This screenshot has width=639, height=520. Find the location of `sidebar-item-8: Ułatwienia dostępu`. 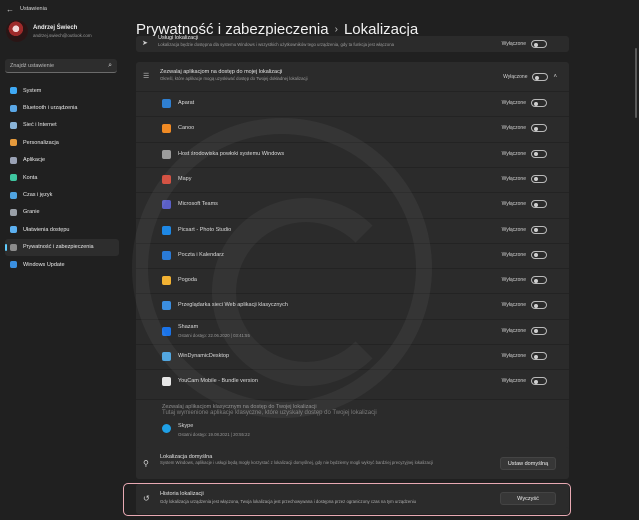

sidebar-item-8: Ułatwienia dostępu is located at coordinates (62, 229).